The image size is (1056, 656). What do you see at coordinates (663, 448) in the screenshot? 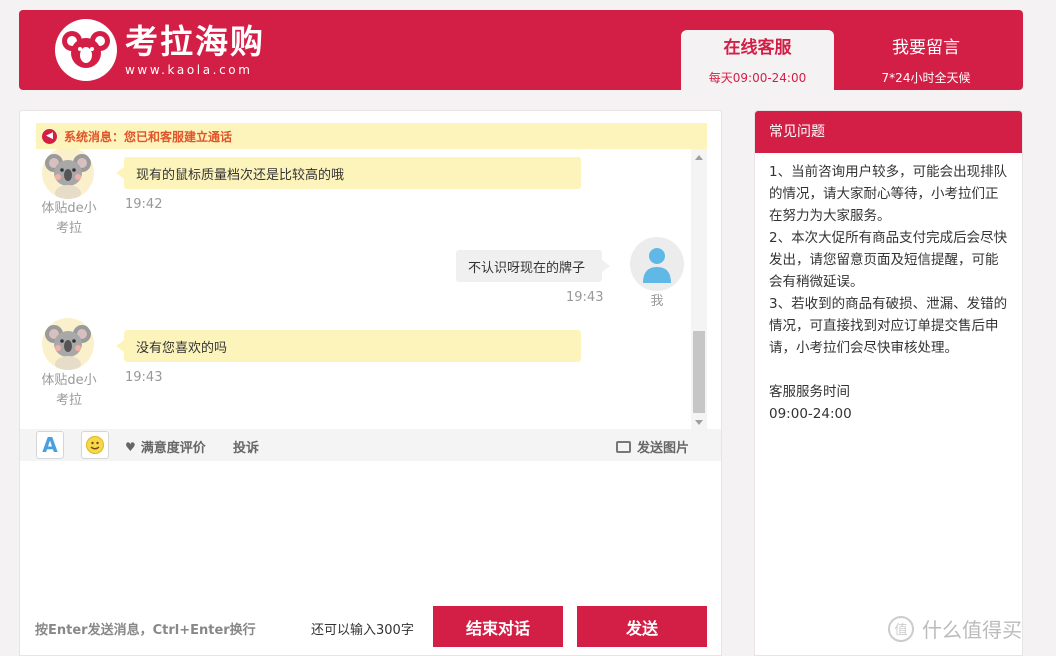
I see `send-image-label: 发送图片` at bounding box center [663, 448].